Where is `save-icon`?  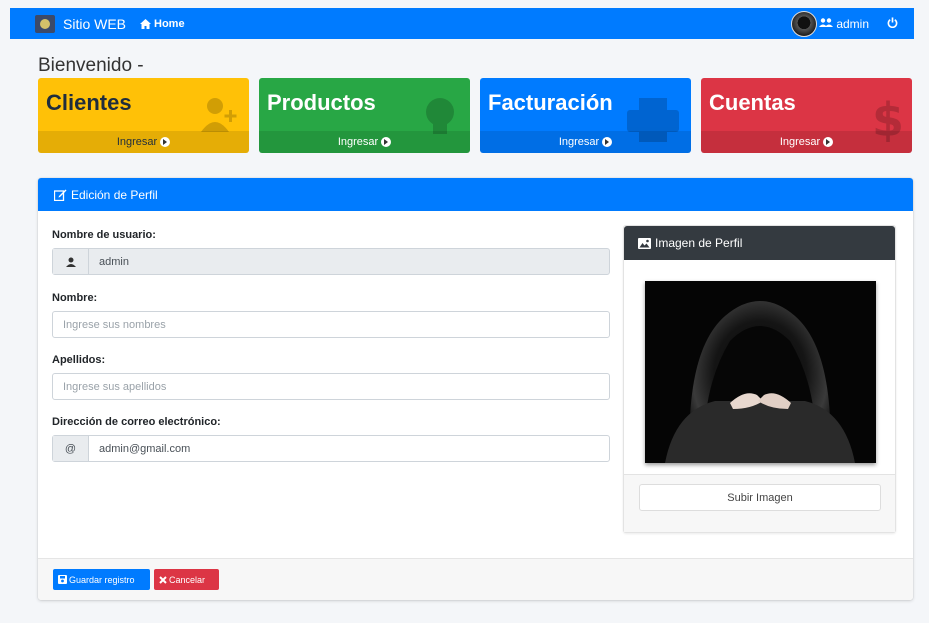 save-icon is located at coordinates (62, 579).